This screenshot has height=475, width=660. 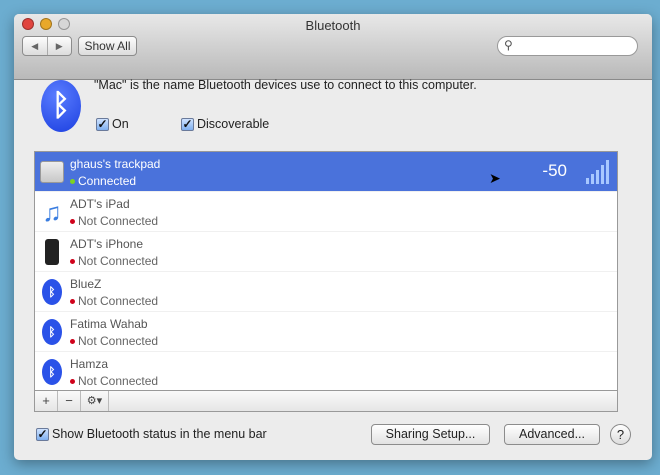 What do you see at coordinates (554, 170) in the screenshot?
I see `signal-strength-value: -50` at bounding box center [554, 170].